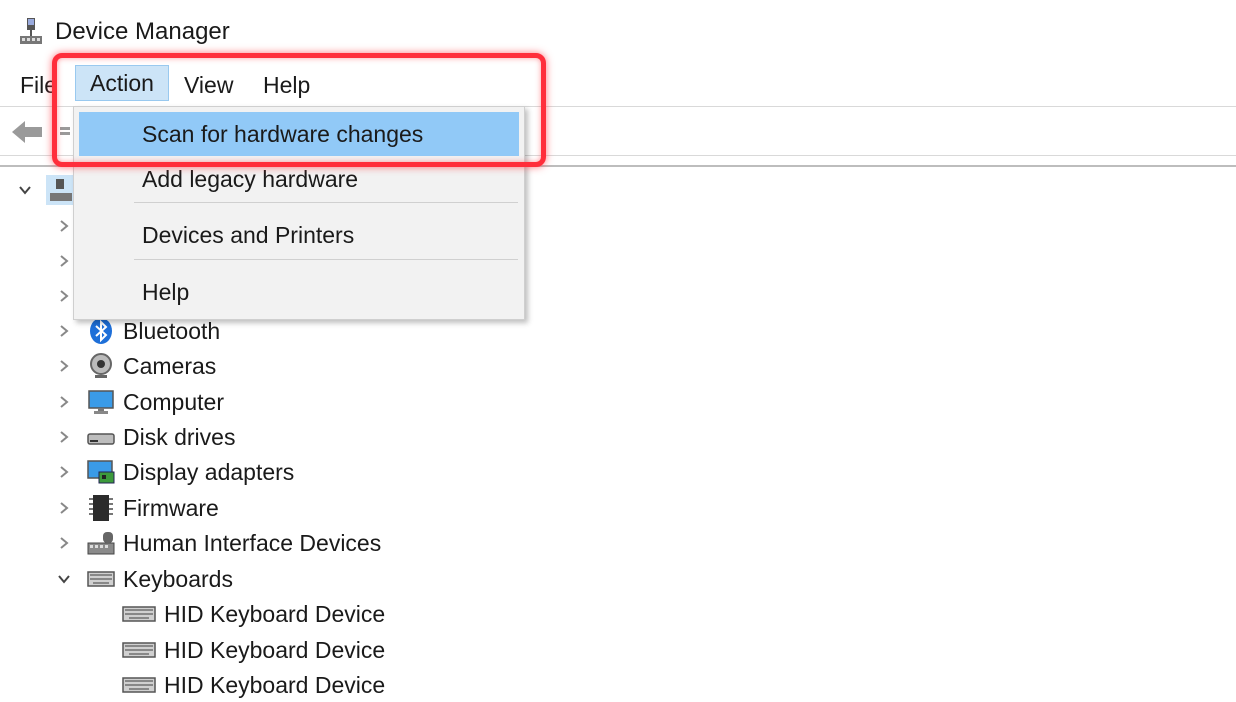 The height and width of the screenshot is (702, 1236). Describe the element at coordinates (101, 508) in the screenshot. I see `firmware-icon` at that location.